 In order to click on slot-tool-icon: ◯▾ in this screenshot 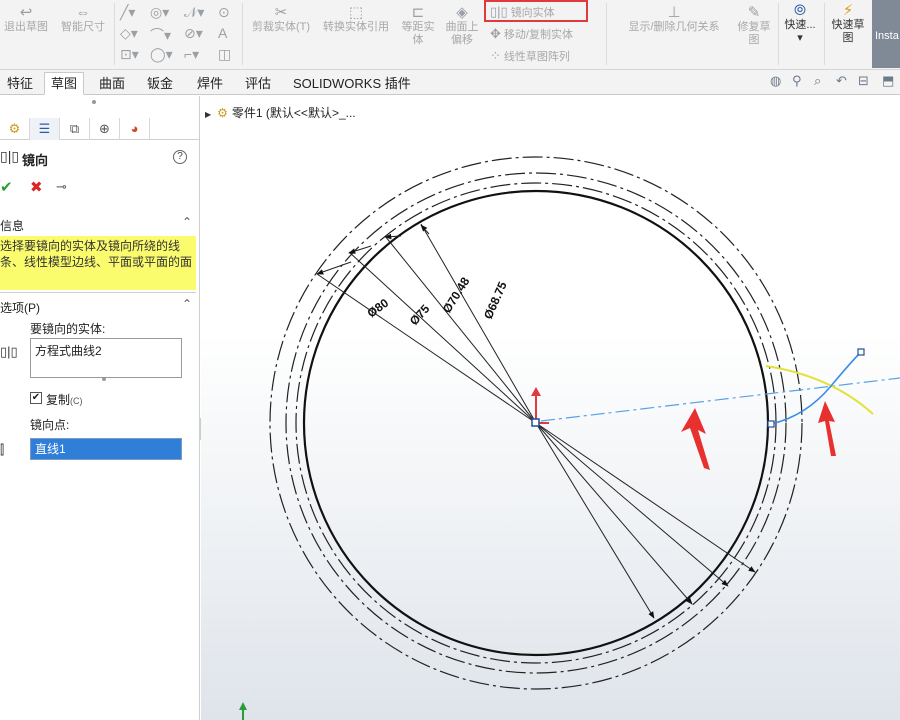, I will do `click(161, 54)`.